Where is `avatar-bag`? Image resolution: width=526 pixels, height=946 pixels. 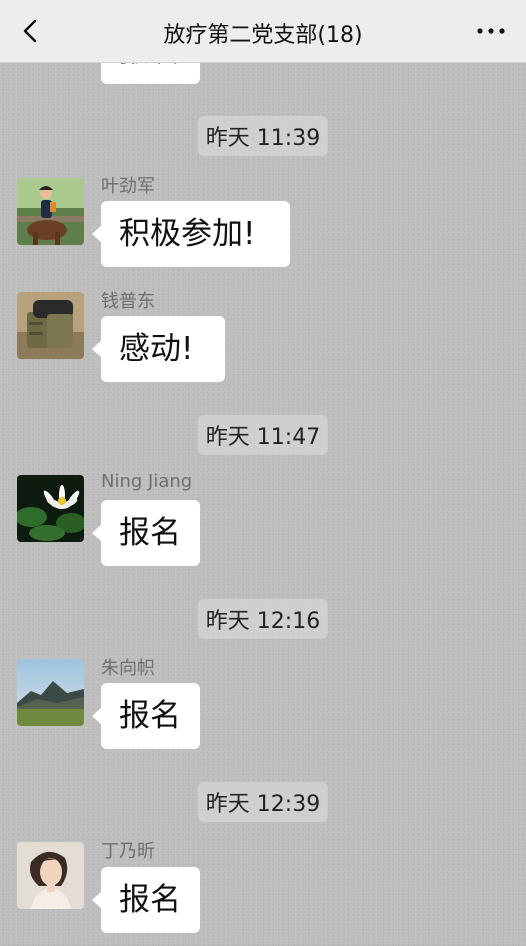 avatar-bag is located at coordinates (50, 325).